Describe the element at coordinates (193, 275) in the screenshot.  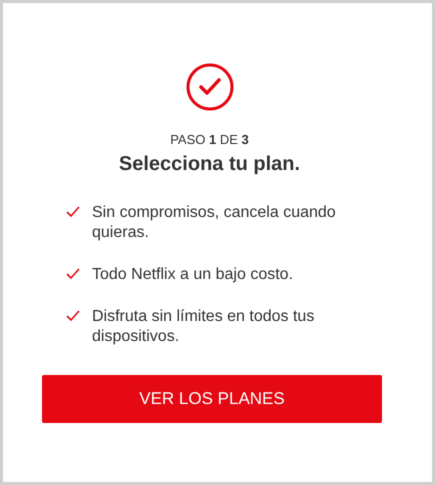
I see `benefit-text: Todo Netflix a un bajo costo.` at that location.